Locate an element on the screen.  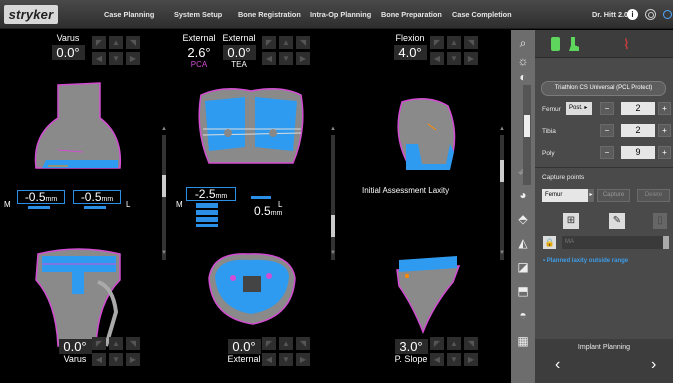
tibia-size-decrease-button: − is located at coordinates (607, 130).